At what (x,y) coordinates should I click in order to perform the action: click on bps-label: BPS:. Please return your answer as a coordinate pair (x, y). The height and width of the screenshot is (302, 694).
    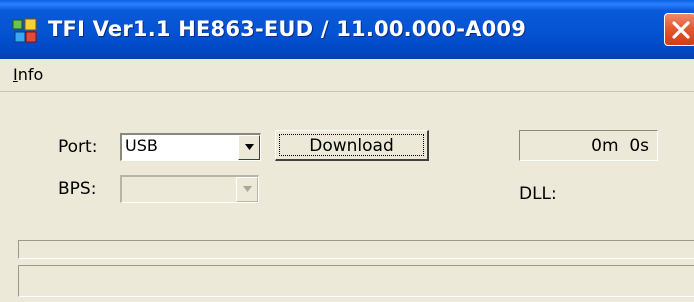
    Looking at the image, I should click on (77, 189).